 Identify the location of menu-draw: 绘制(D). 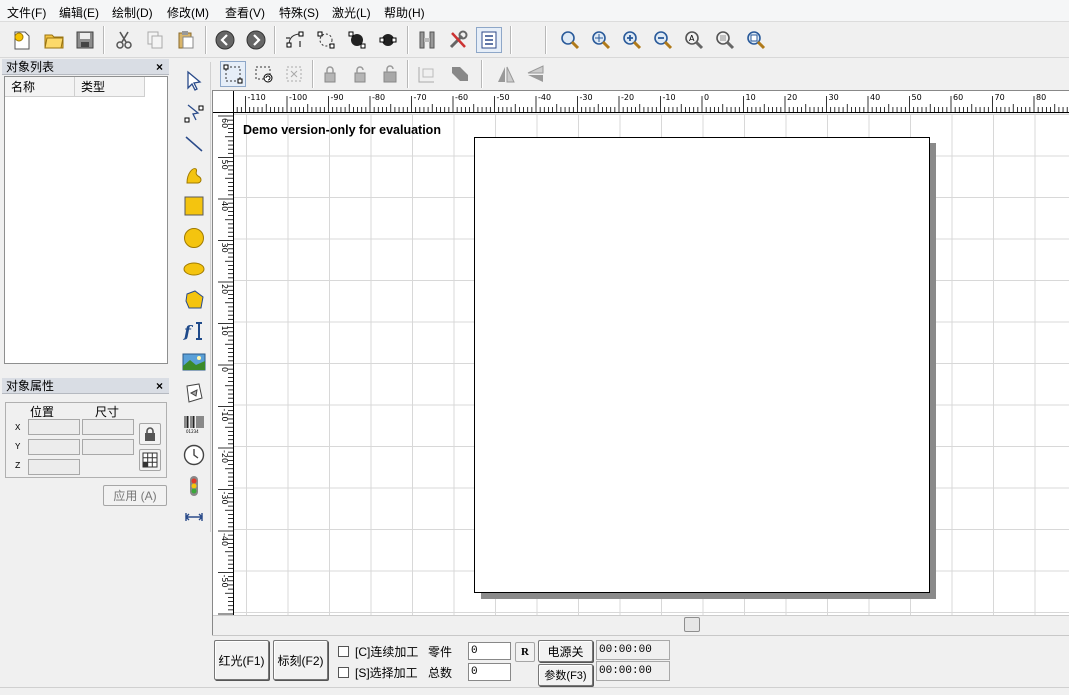
(132, 12).